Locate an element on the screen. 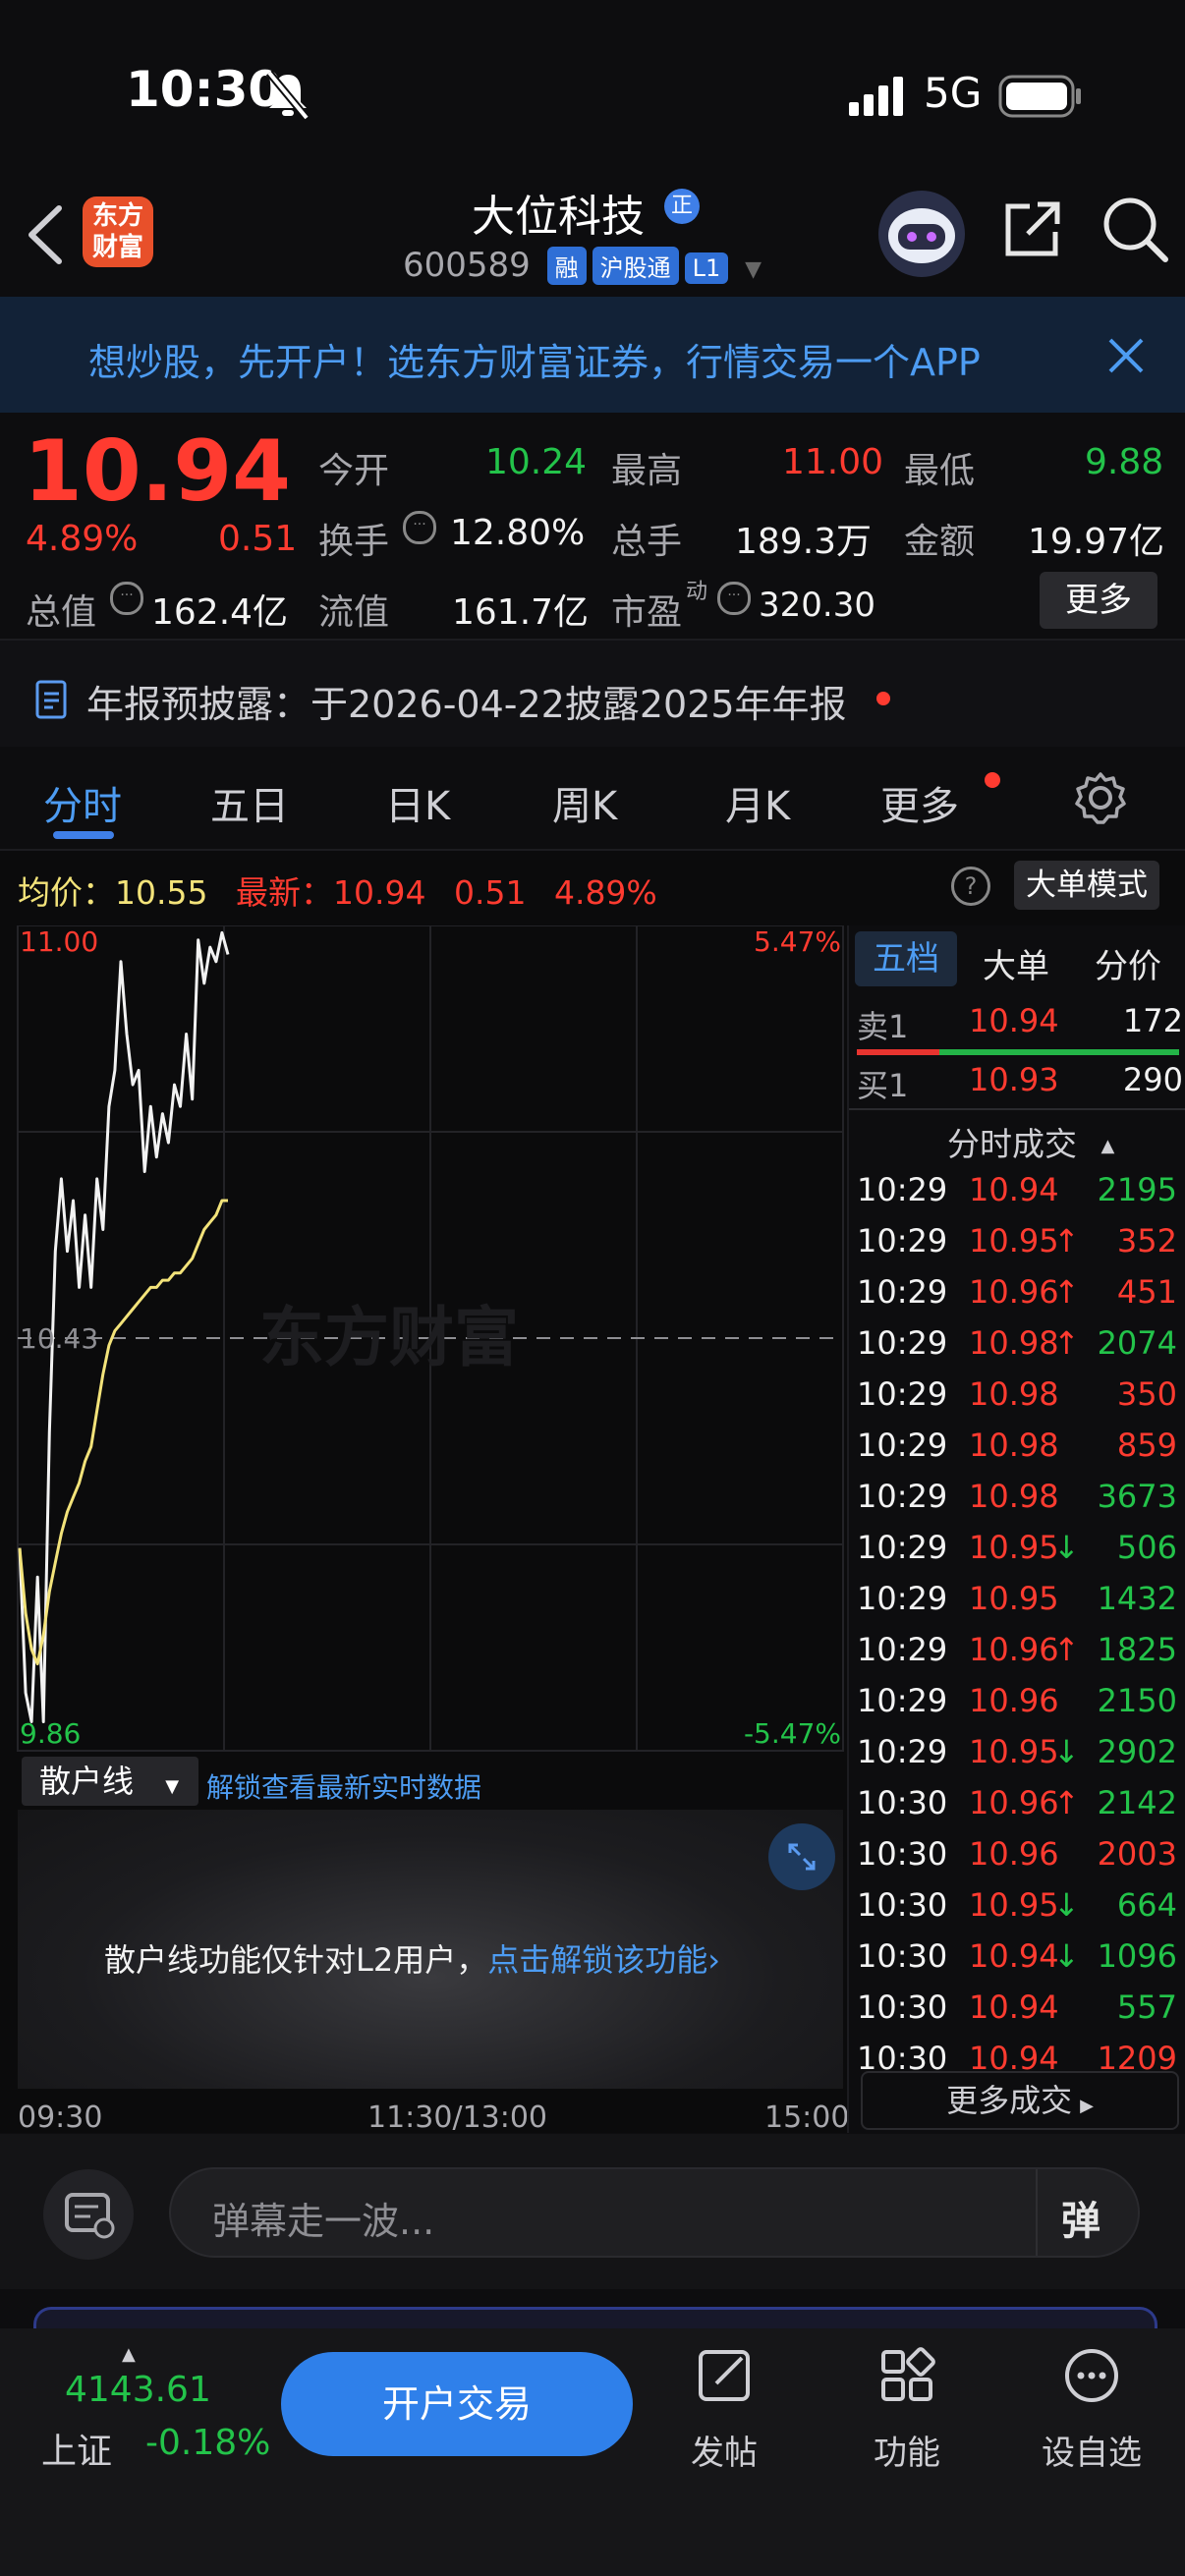 This screenshot has height=2576, width=1185. tick-row: 10:30 10.95 ↓ 664 is located at coordinates (1016, 1911).